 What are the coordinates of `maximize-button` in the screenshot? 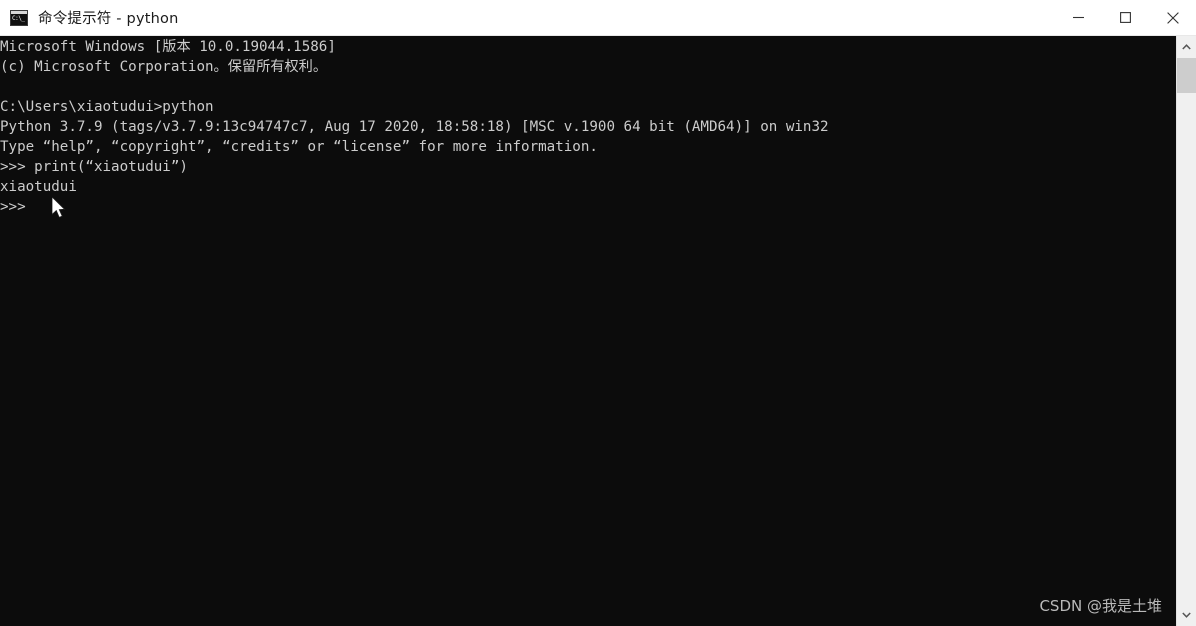 It's located at (1125, 17).